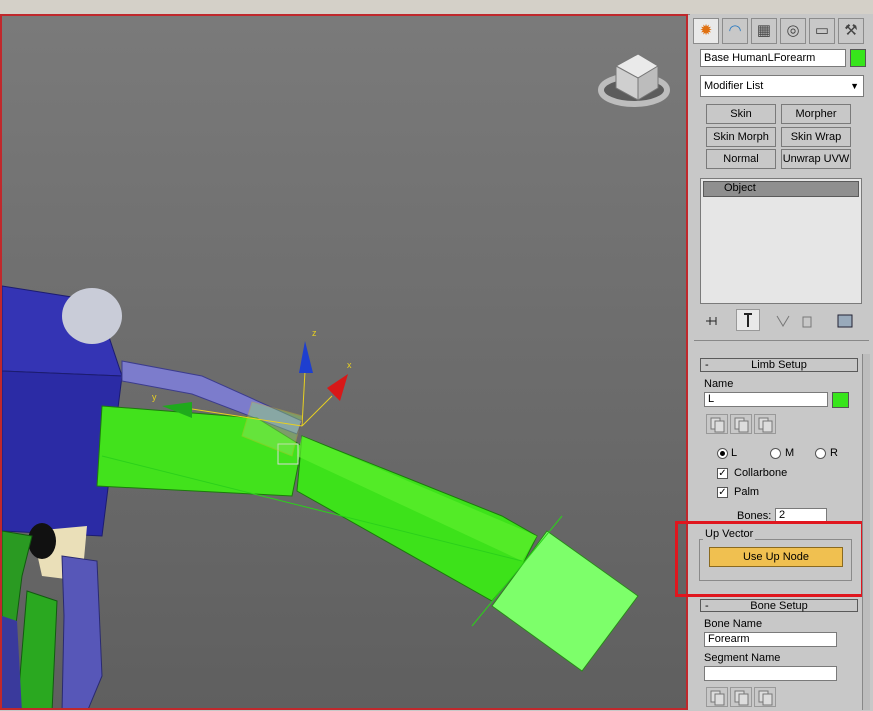  I want to click on bone-paste-icon, so click(741, 697).